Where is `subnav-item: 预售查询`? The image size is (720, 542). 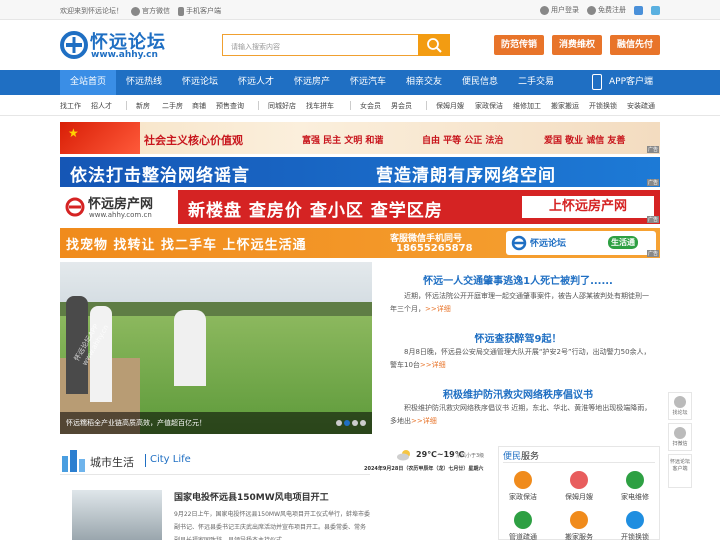 subnav-item: 预售查询 is located at coordinates (230, 106).